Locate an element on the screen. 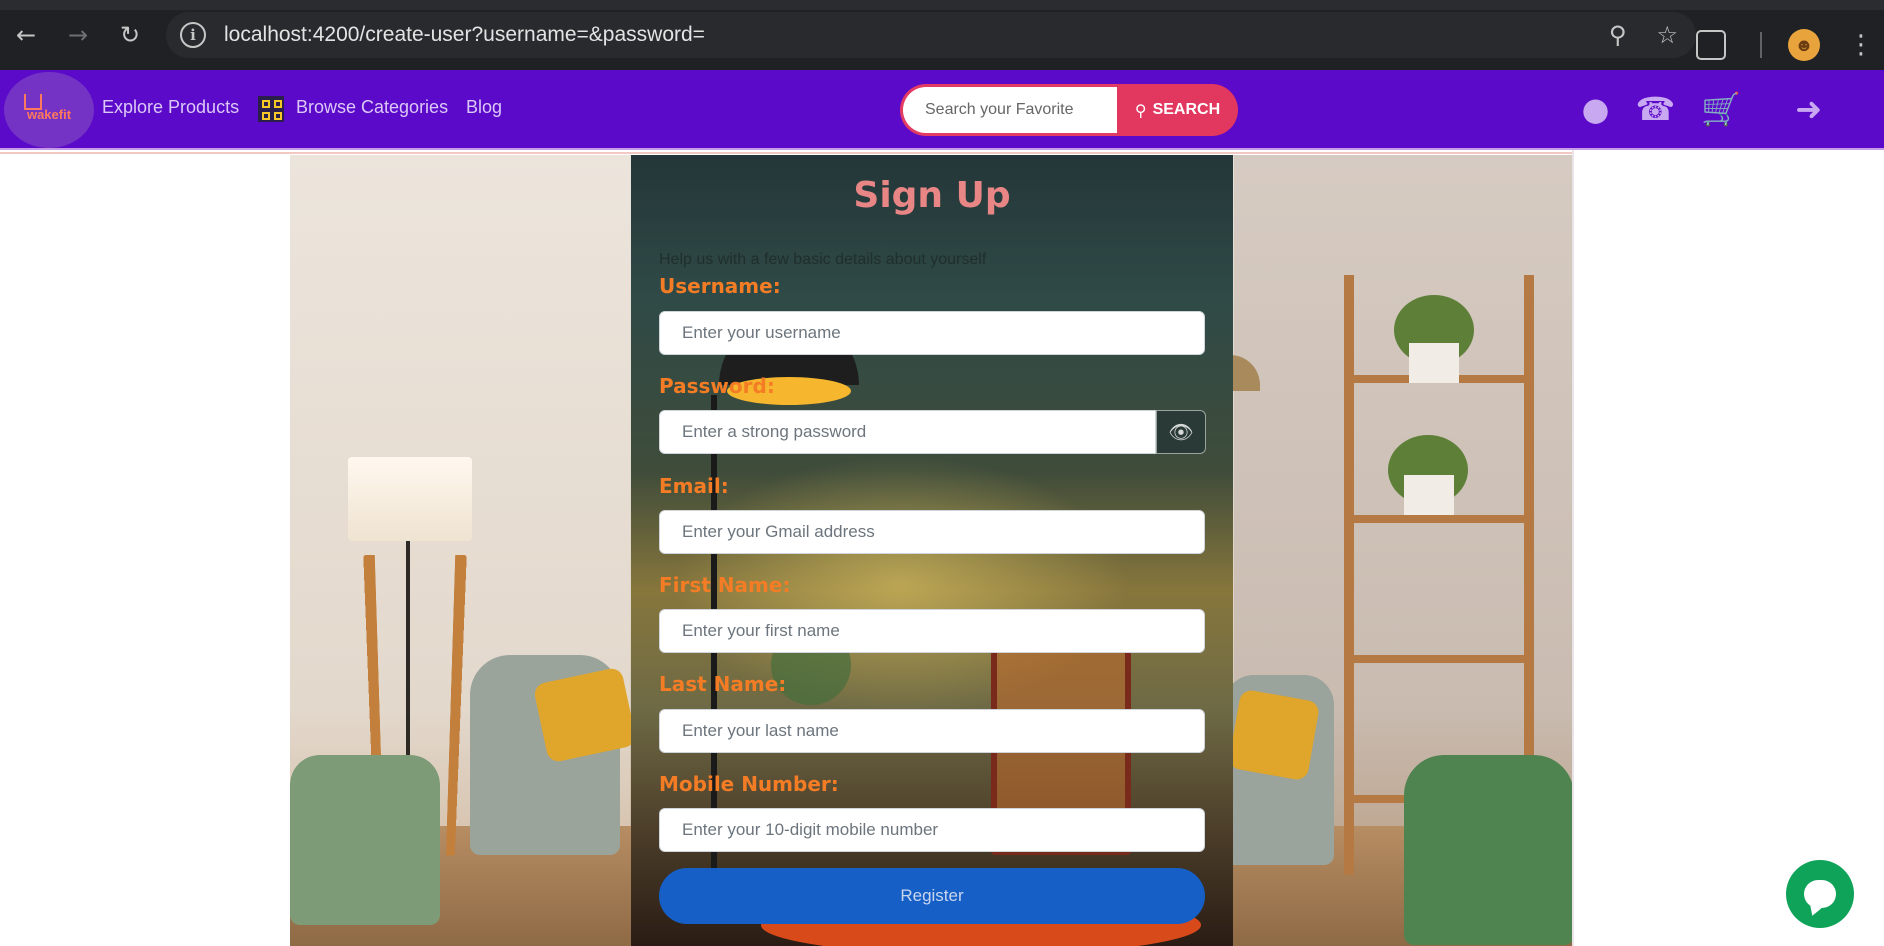 The height and width of the screenshot is (946, 1884). puzzle-icon is located at coordinates (1711, 45).